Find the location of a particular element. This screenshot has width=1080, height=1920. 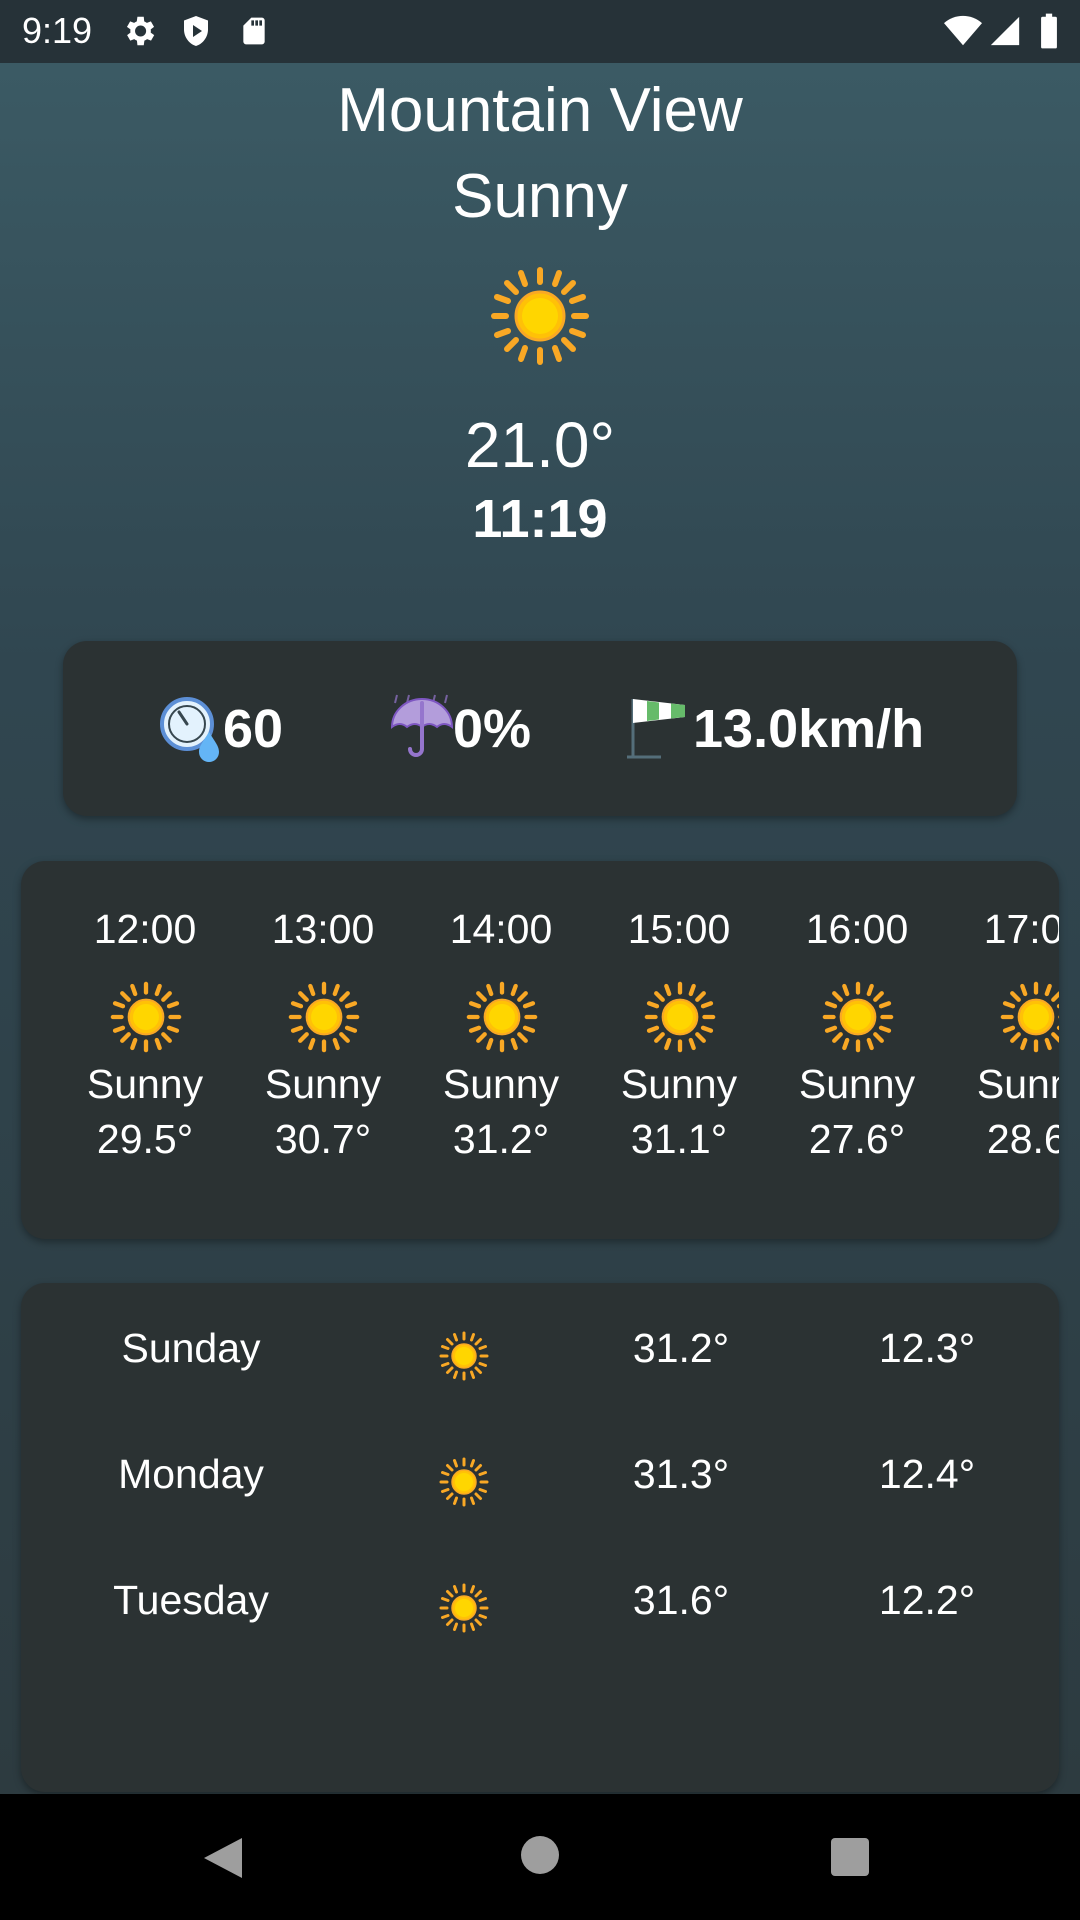

hourly-item: 16:00 Sunny 27.6° is located at coordinates (857, 1050).